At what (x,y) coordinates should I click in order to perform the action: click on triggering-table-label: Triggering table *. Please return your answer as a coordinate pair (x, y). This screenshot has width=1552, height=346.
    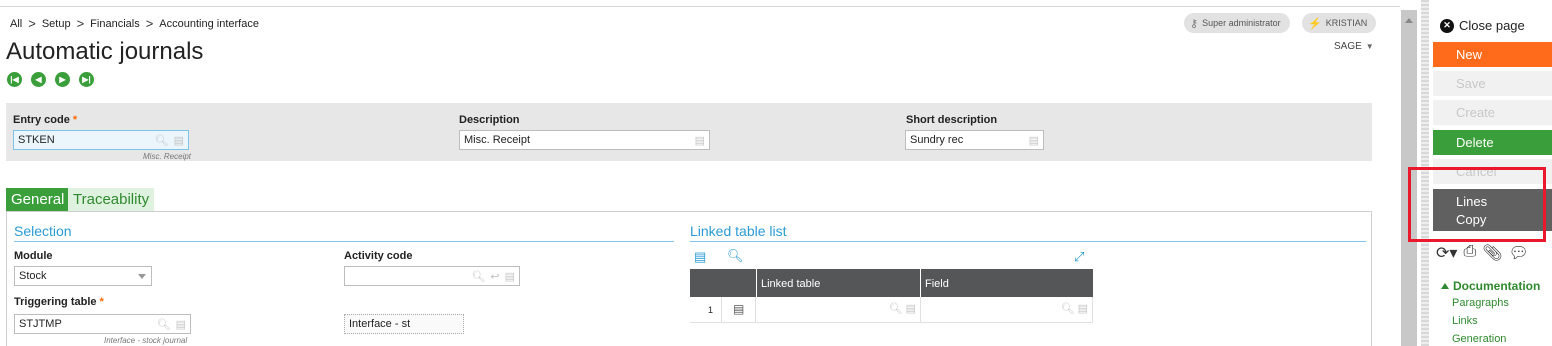
    Looking at the image, I should click on (59, 302).